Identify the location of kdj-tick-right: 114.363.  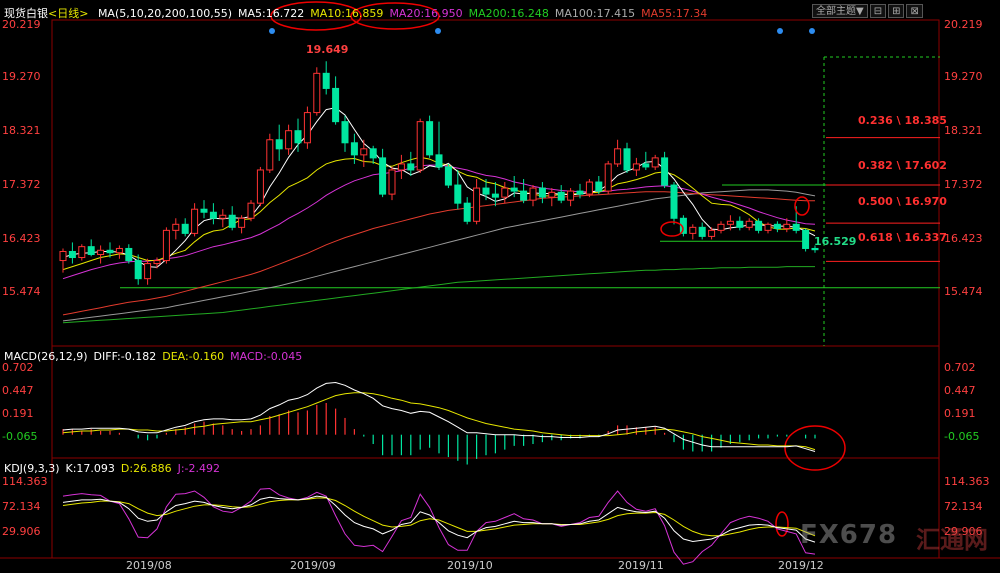
(967, 481).